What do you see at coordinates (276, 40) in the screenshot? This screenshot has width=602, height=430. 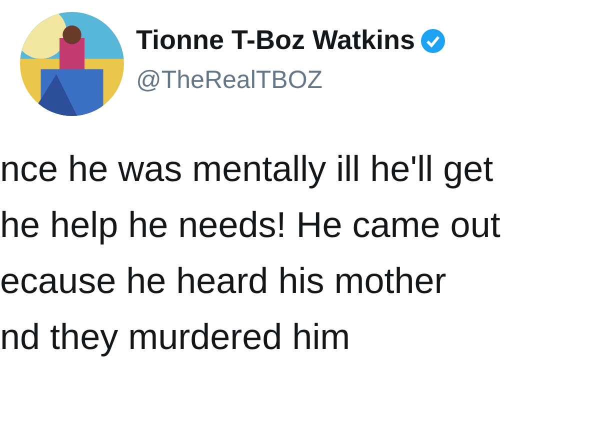 I see `author-name: Tionne T-Boz Watkins` at bounding box center [276, 40].